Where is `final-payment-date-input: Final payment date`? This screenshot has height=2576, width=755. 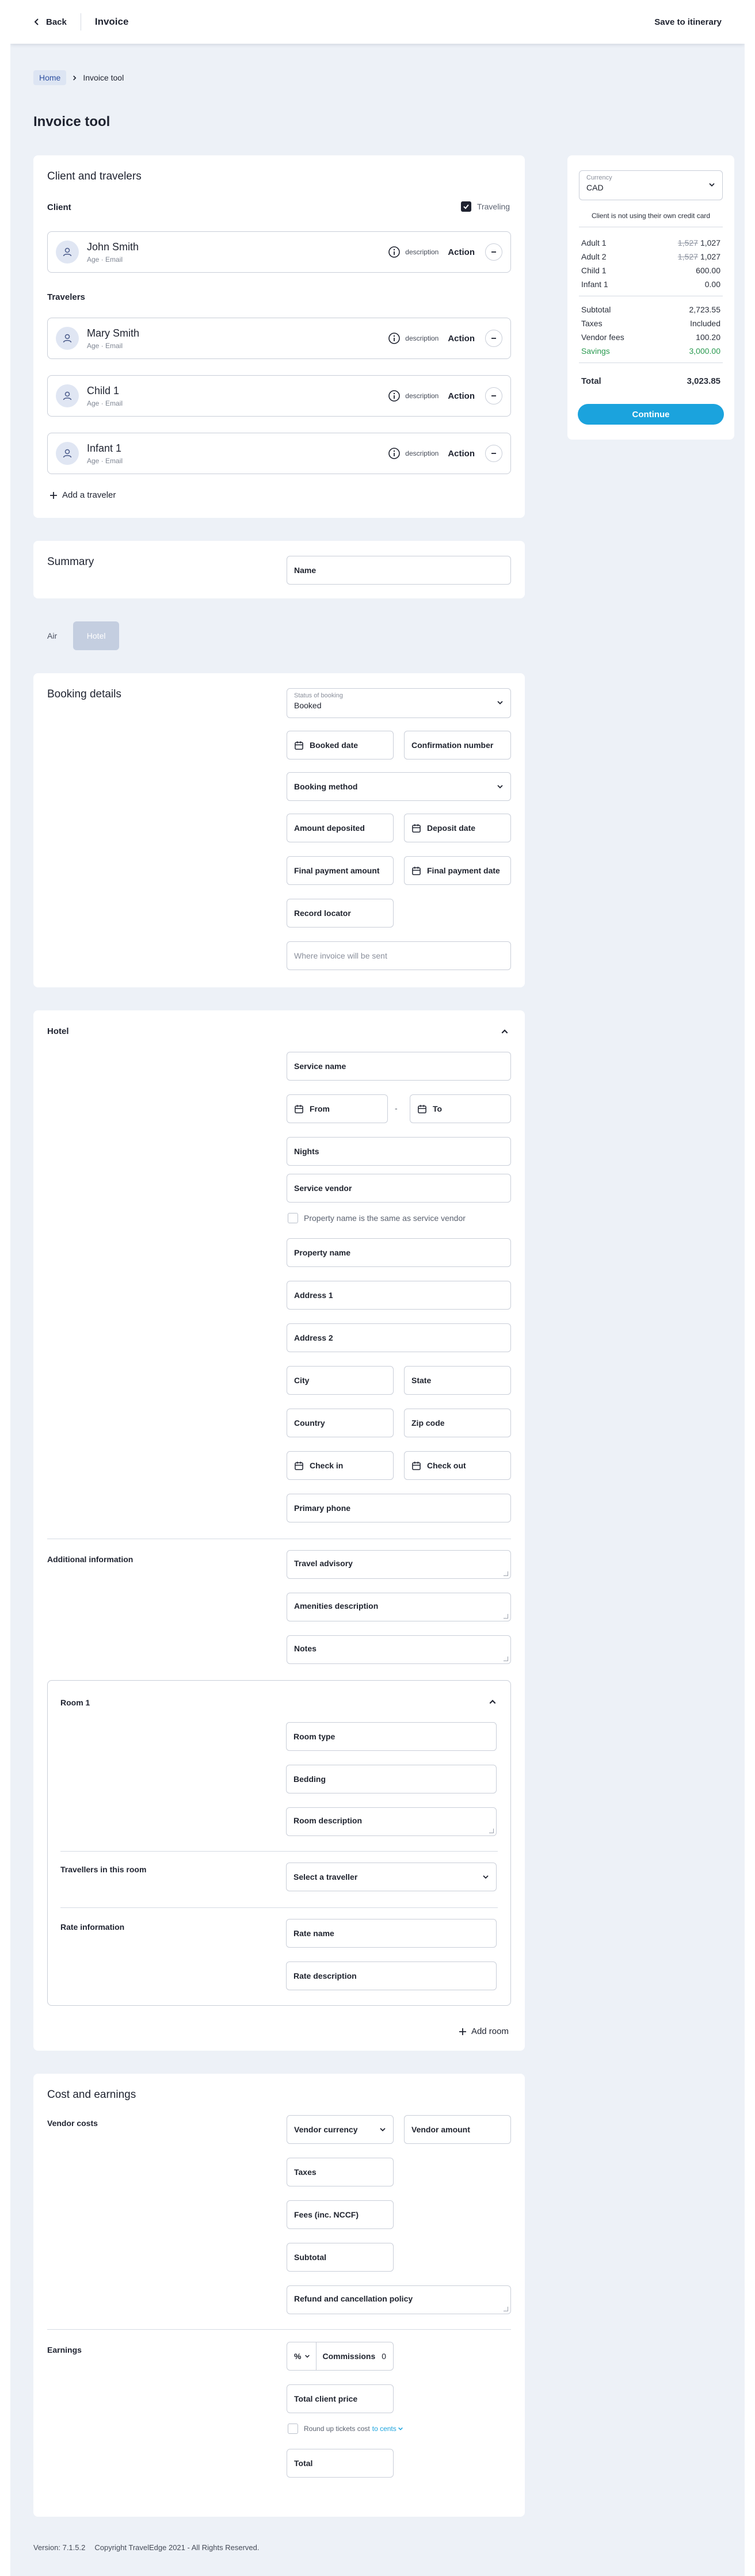
final-payment-date-input: Final payment date is located at coordinates (457, 870).